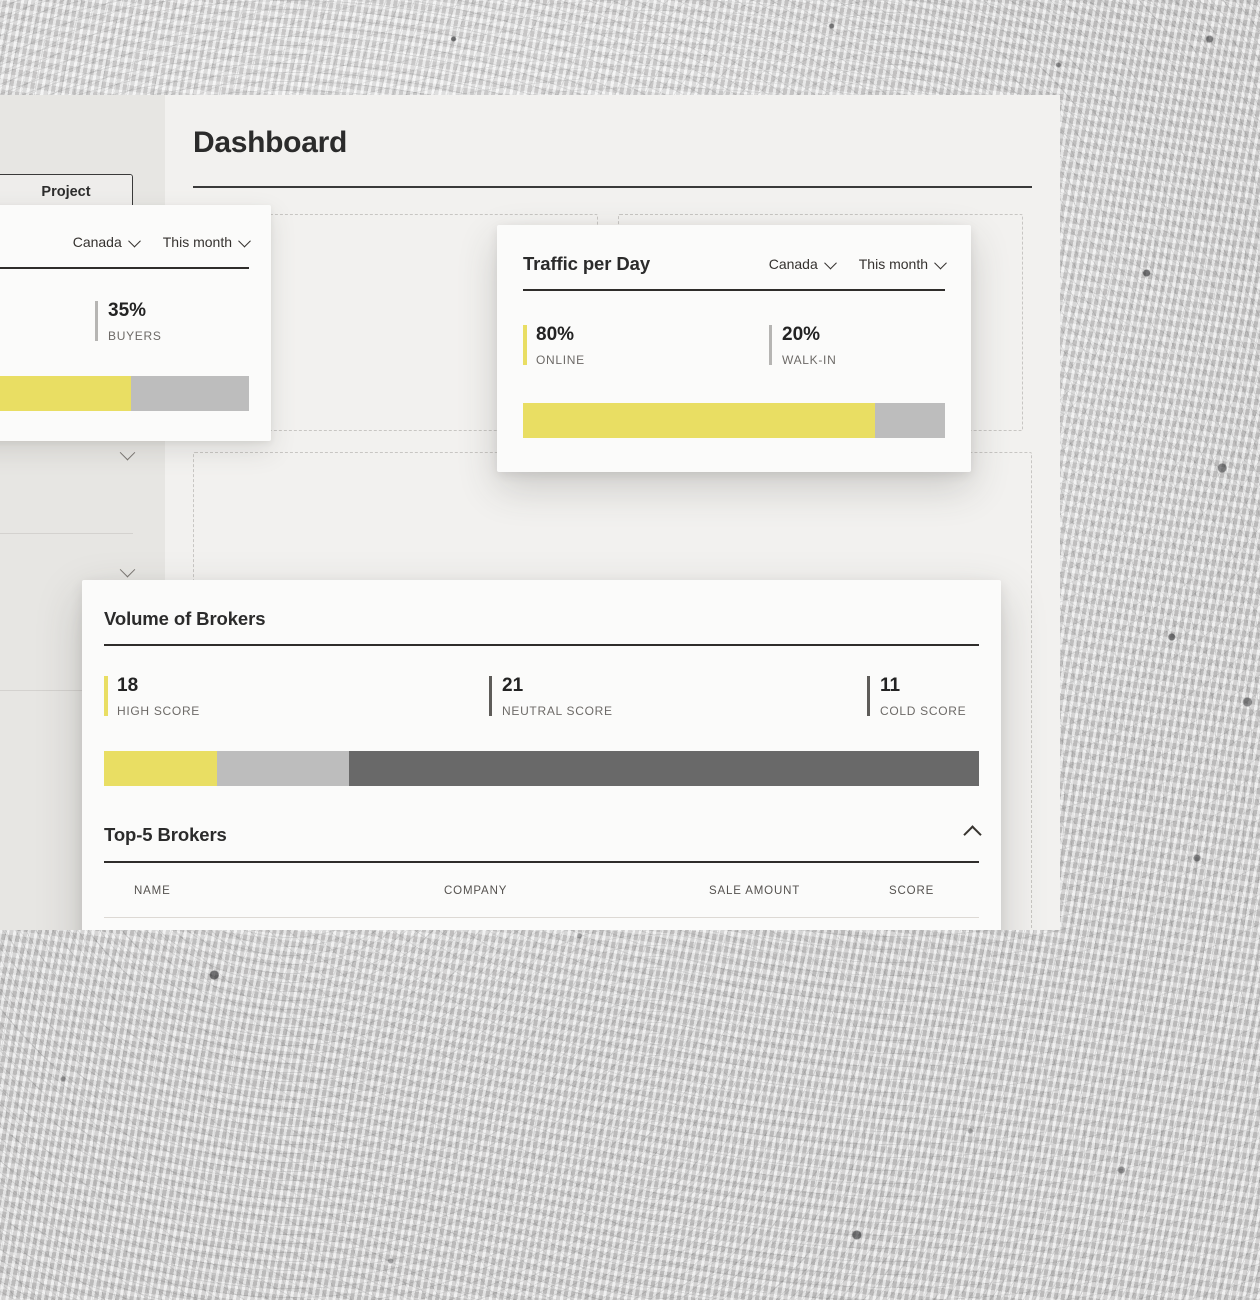 This screenshot has height=1300, width=1260. I want to click on lead-type-stats: 65% BROKERS 35% BUYERS, so click(124, 321).